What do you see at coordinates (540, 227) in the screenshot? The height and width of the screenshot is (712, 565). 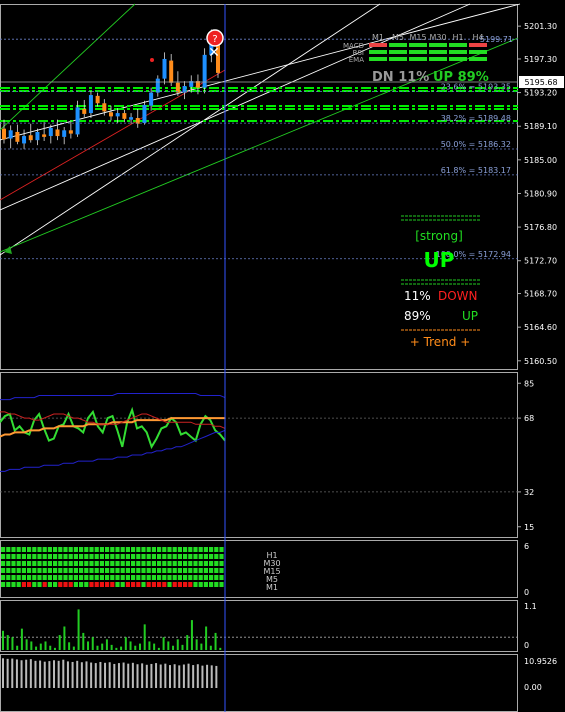 I see `y-axis-label: 5176.80` at bounding box center [540, 227].